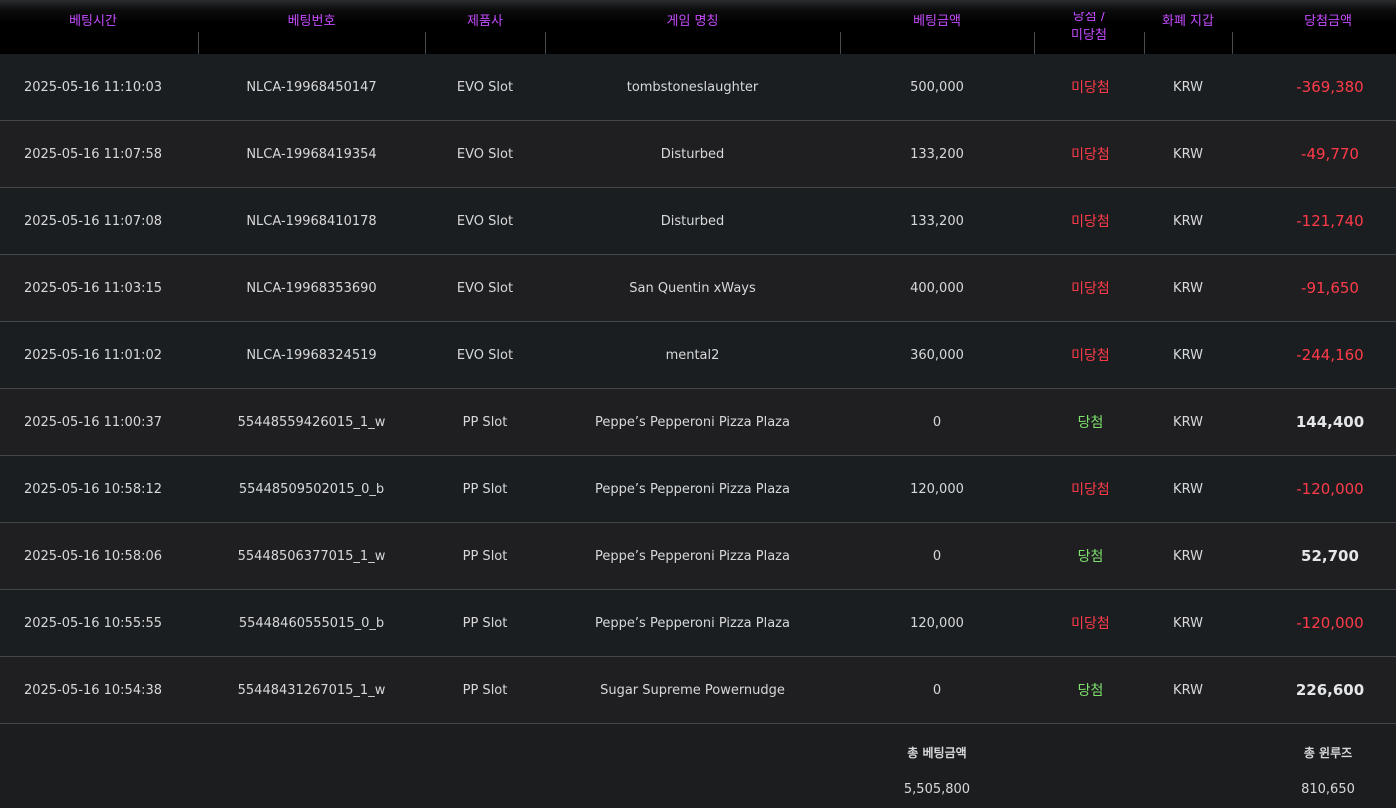  I want to click on cell-game-name: Disturbed, so click(692, 221).